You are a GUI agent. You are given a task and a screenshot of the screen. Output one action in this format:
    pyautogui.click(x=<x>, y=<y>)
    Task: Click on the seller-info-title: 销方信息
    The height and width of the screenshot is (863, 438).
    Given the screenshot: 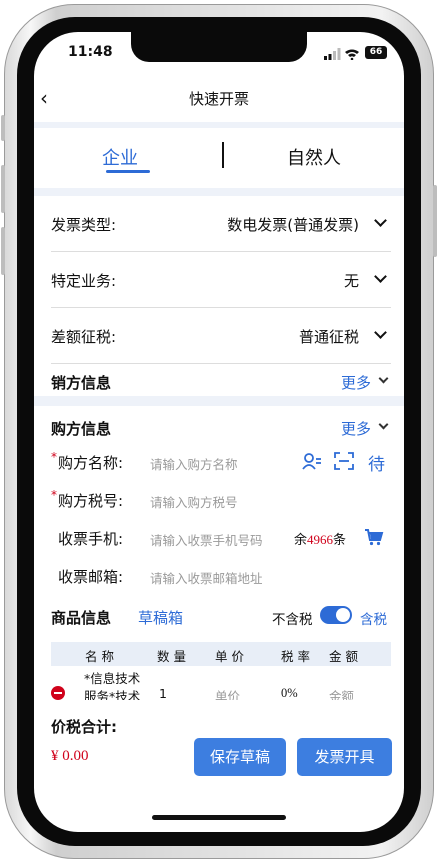 What is the action you would take?
    pyautogui.click(x=81, y=383)
    